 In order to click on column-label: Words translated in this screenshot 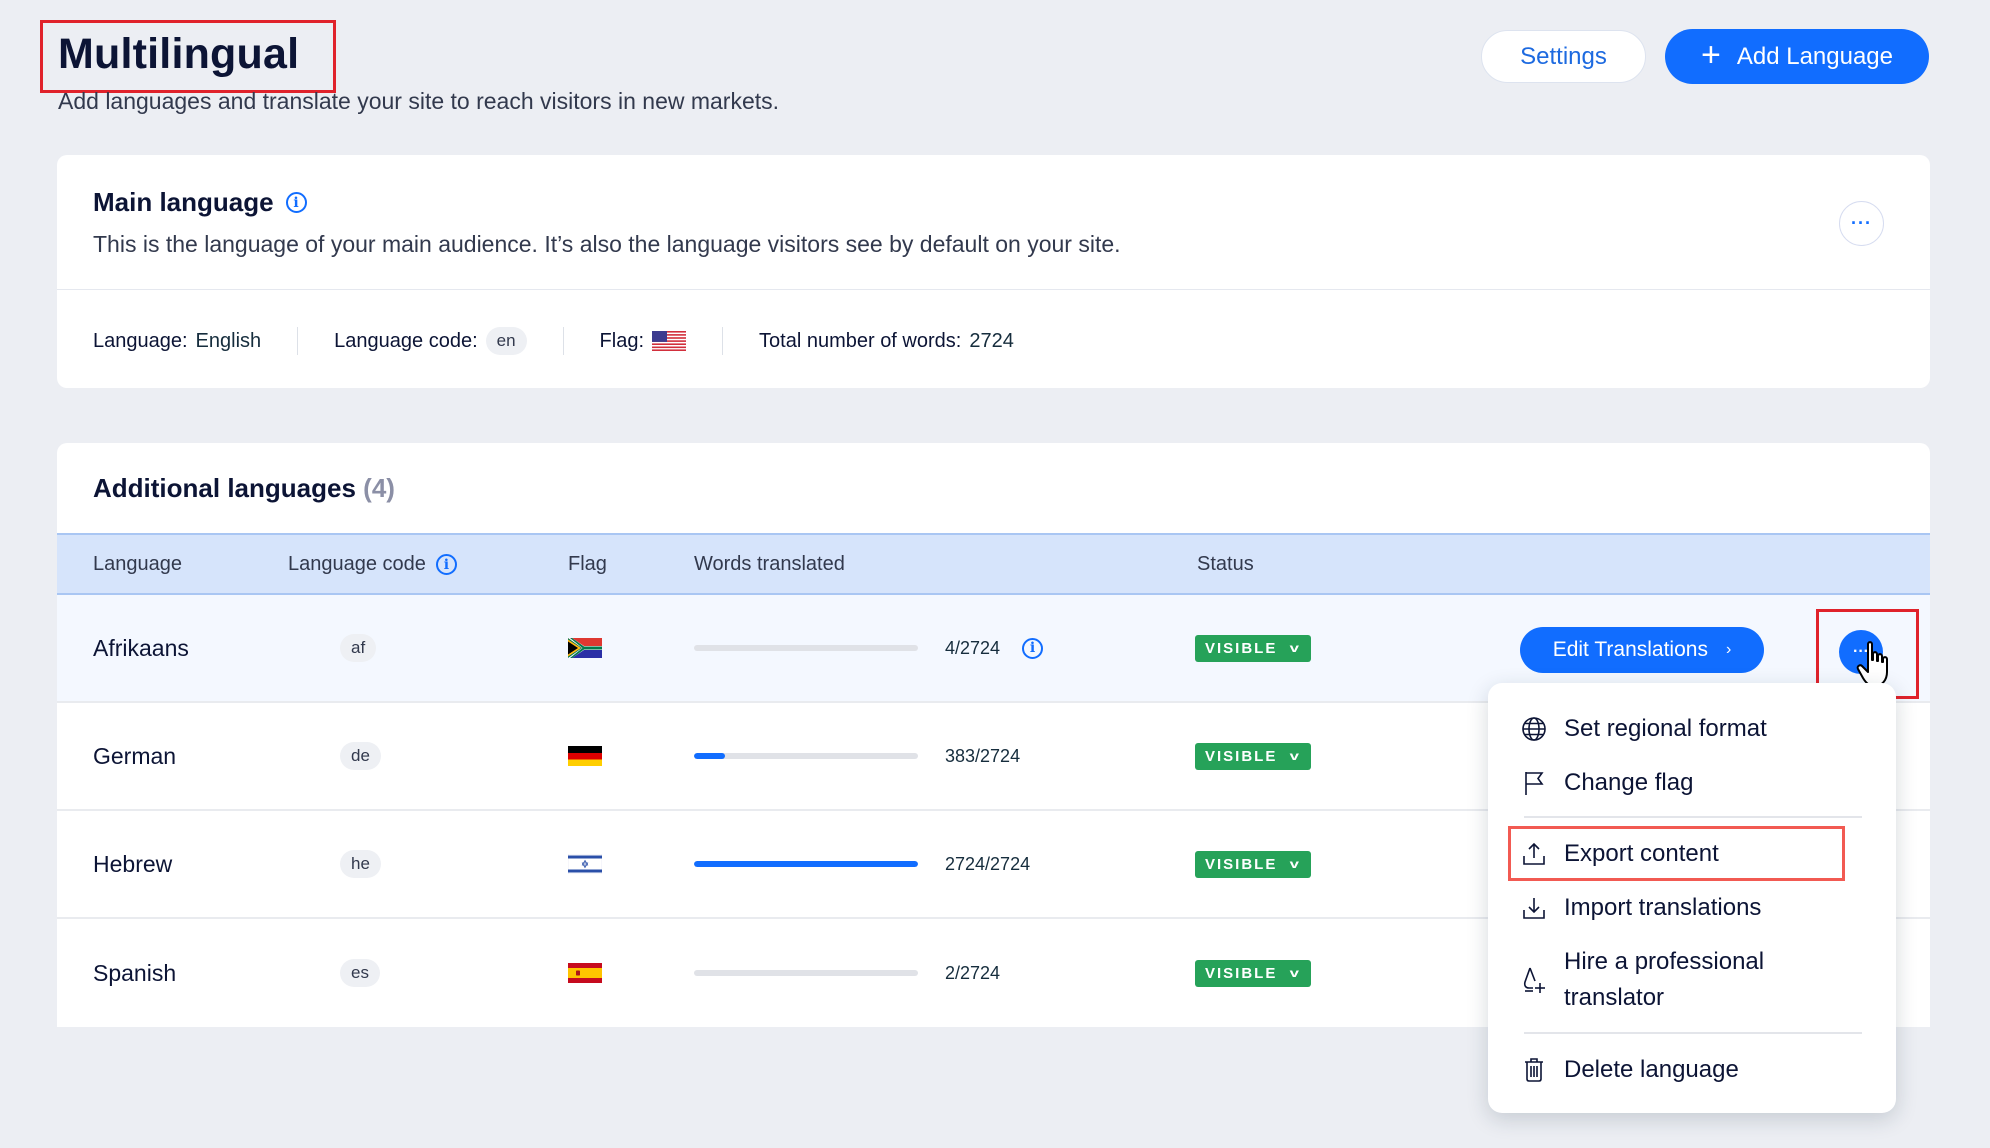, I will do `click(769, 564)`.